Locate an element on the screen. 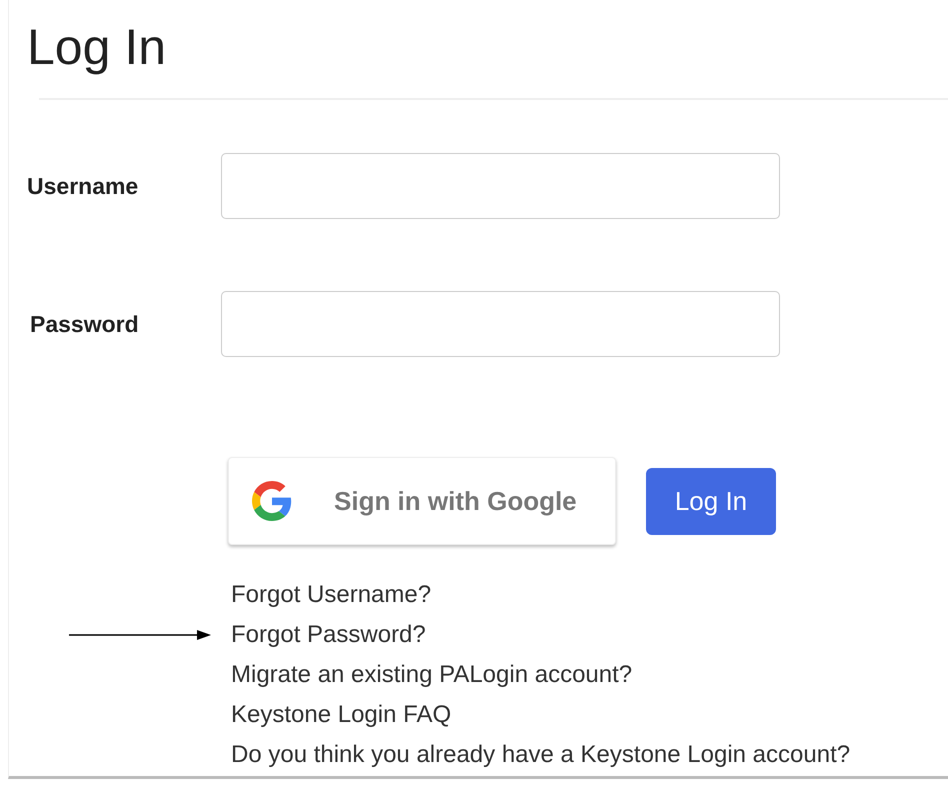 The width and height of the screenshot is (948, 790). help-link: Do you think you already have a Keystone Login account? is located at coordinates (540, 755).